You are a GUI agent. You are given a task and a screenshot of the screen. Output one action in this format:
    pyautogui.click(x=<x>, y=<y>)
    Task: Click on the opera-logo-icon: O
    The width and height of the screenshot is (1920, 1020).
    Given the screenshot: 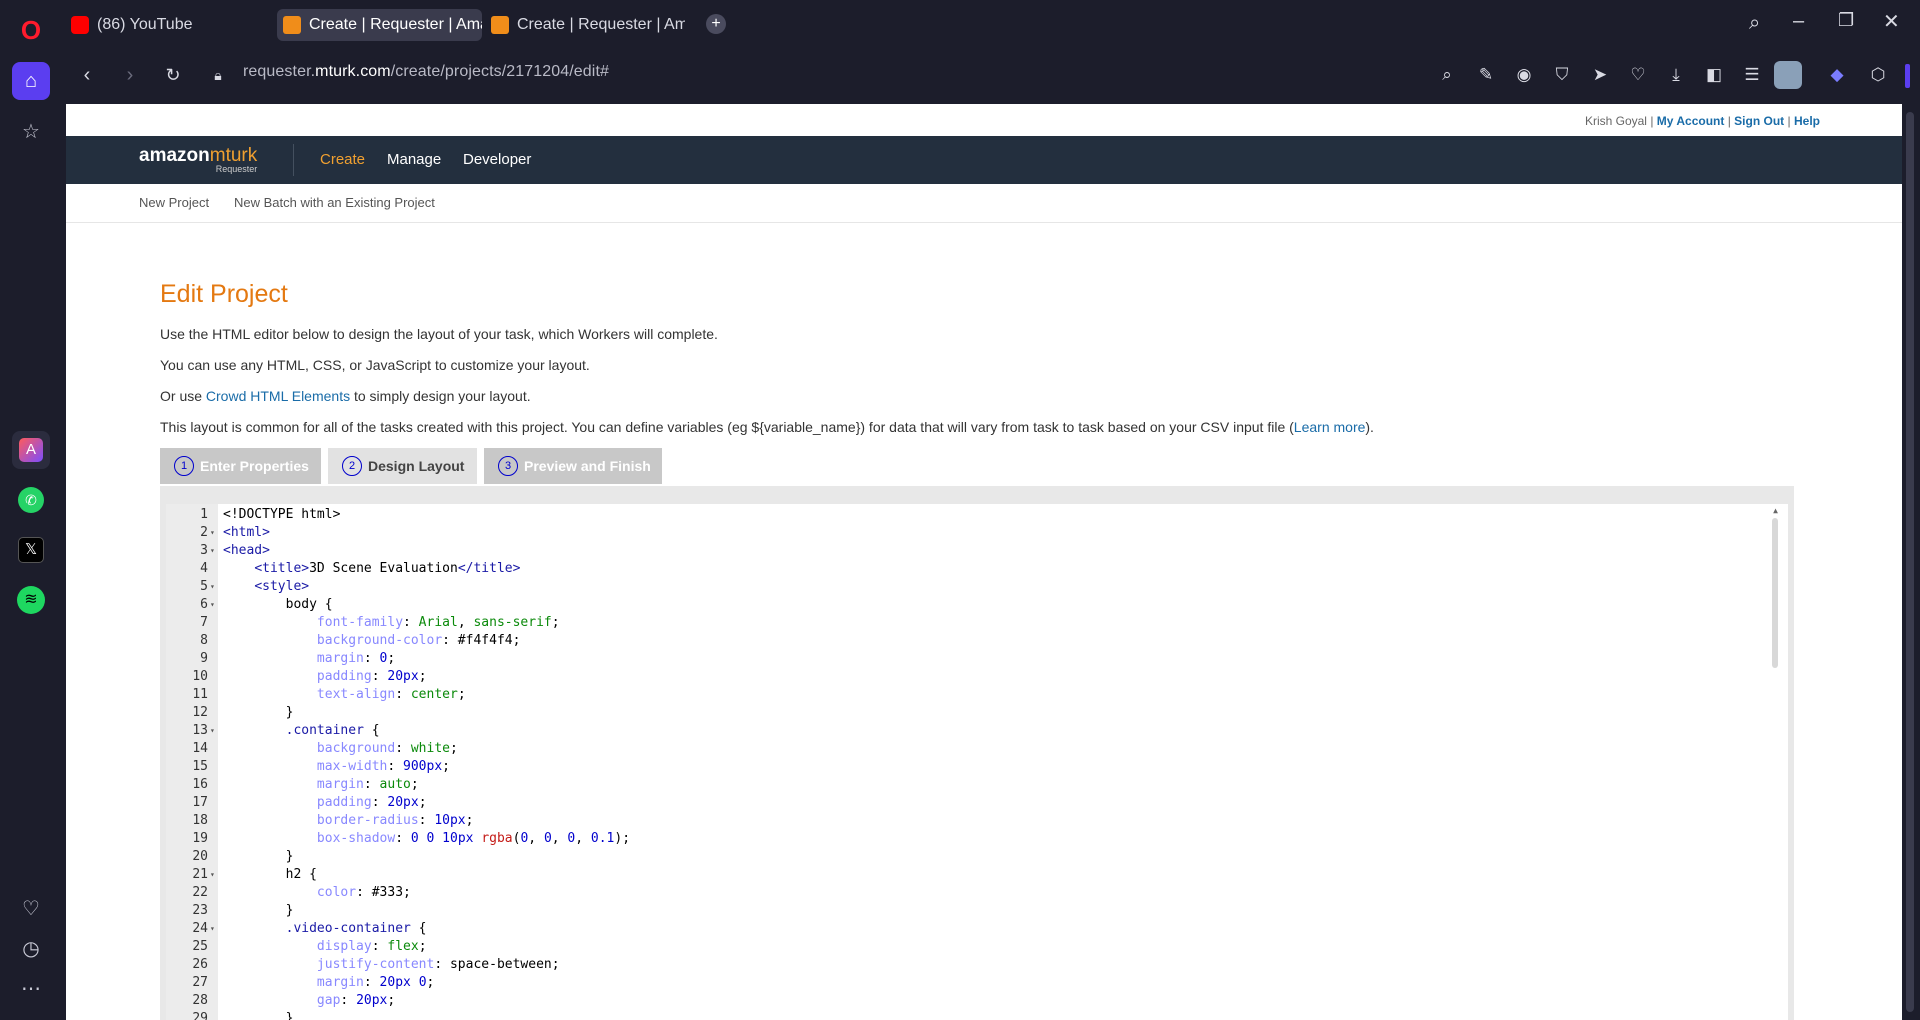 What is the action you would take?
    pyautogui.click(x=31, y=30)
    